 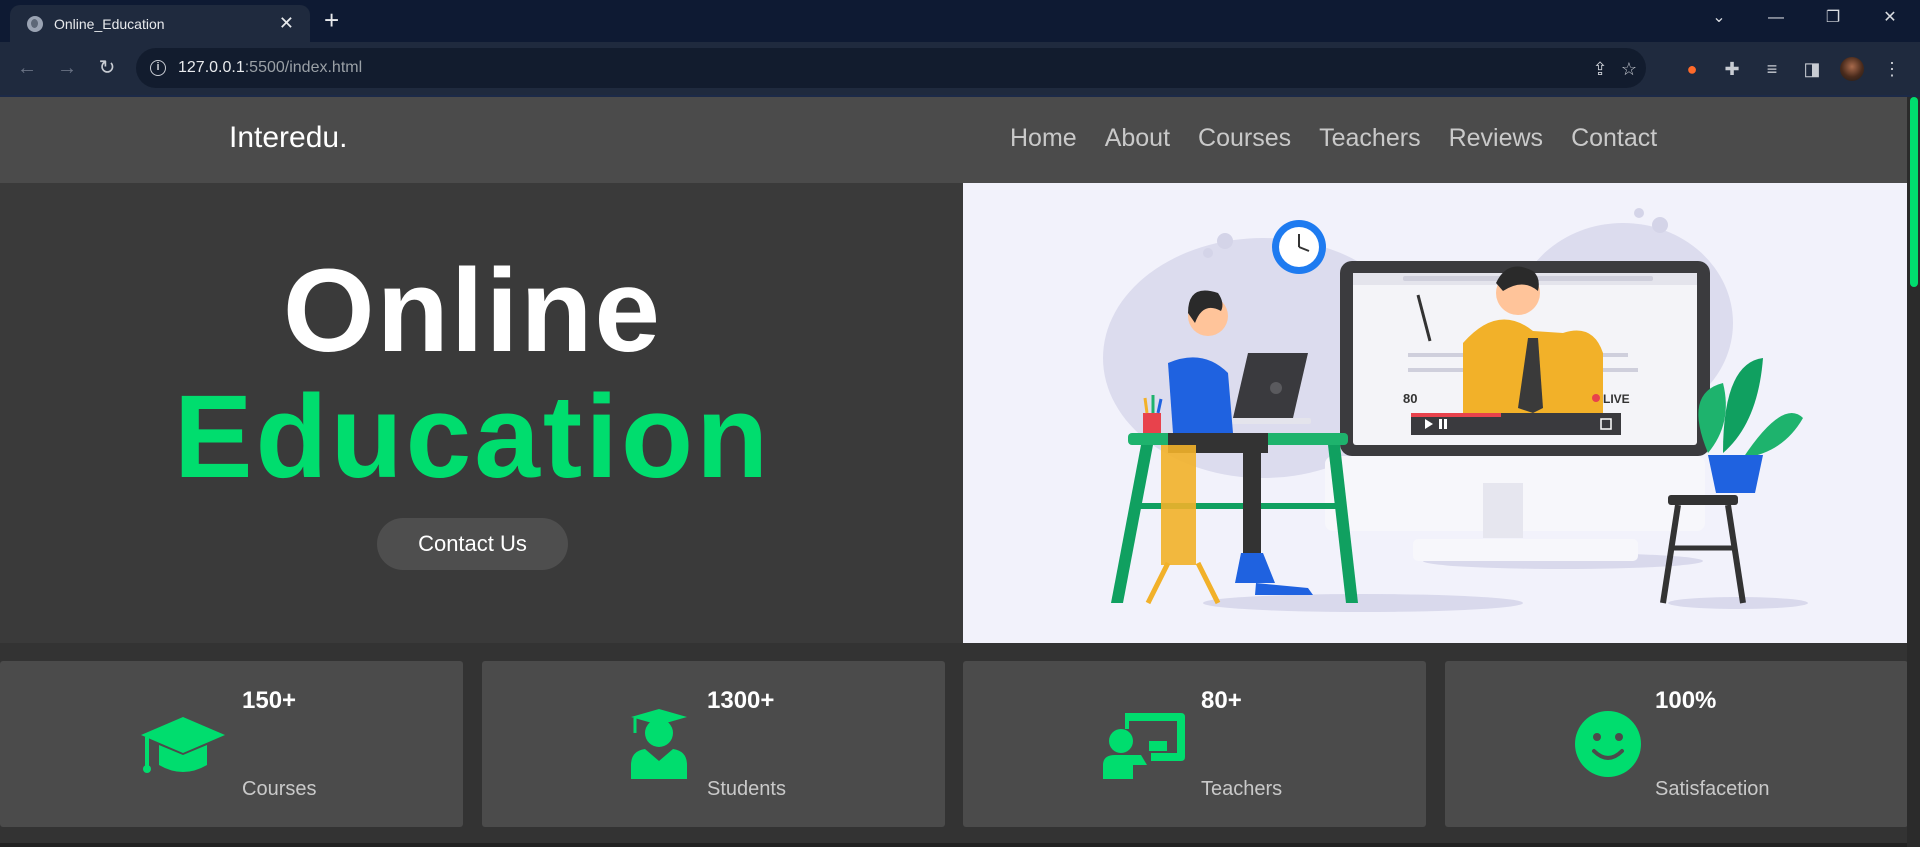 What do you see at coordinates (269, 700) in the screenshot?
I see `stat-number: 150+` at bounding box center [269, 700].